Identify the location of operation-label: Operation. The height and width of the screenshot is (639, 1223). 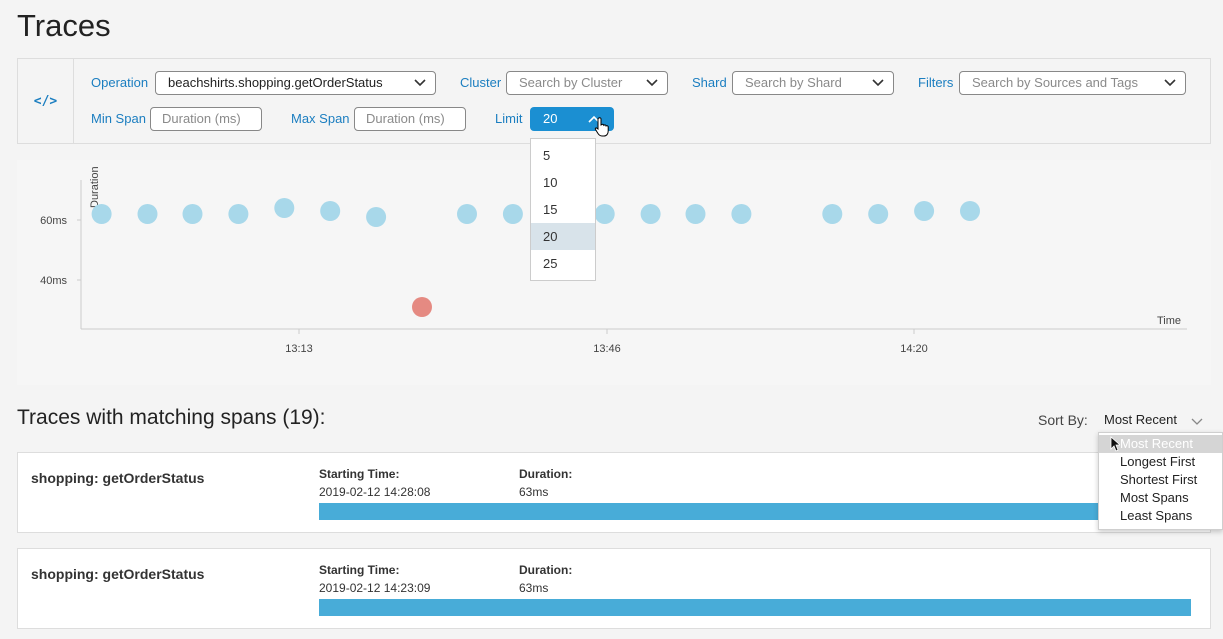
(120, 82).